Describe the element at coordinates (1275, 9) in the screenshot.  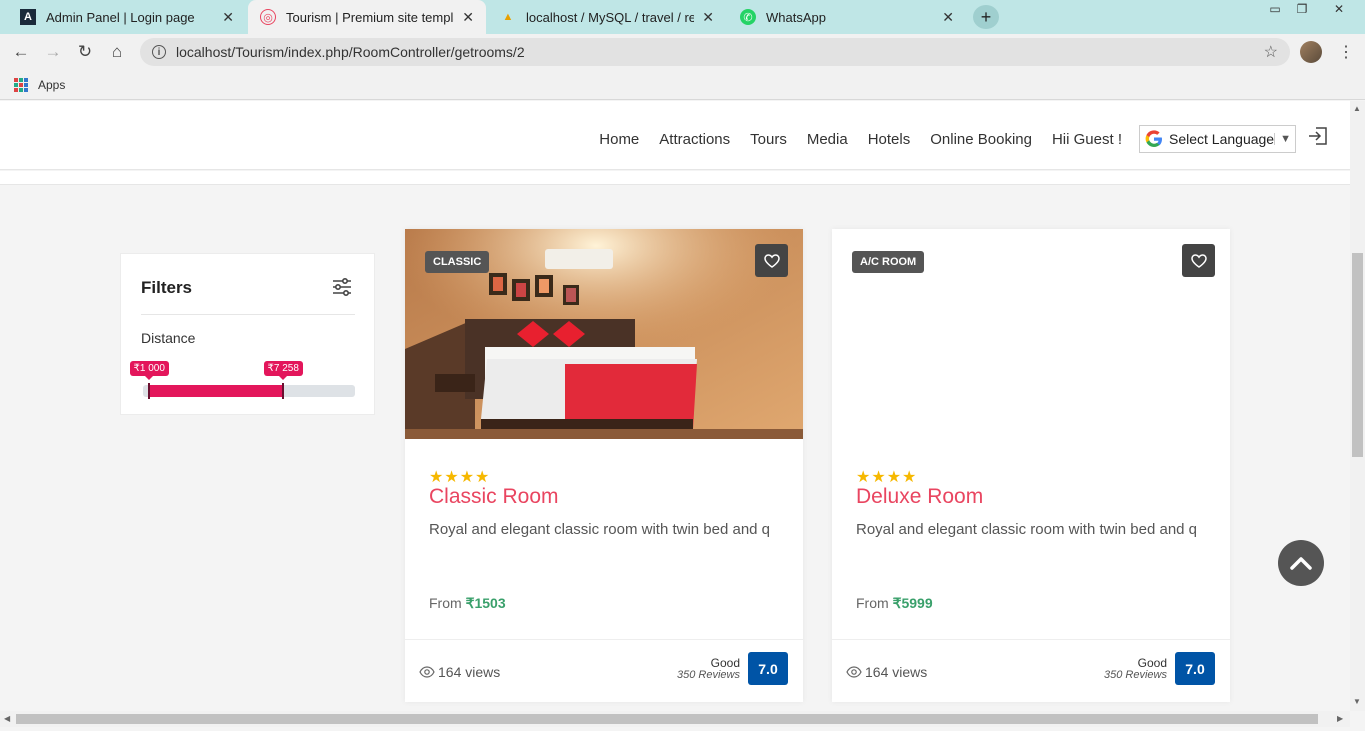
I see `minimize-icon: ▭` at that location.